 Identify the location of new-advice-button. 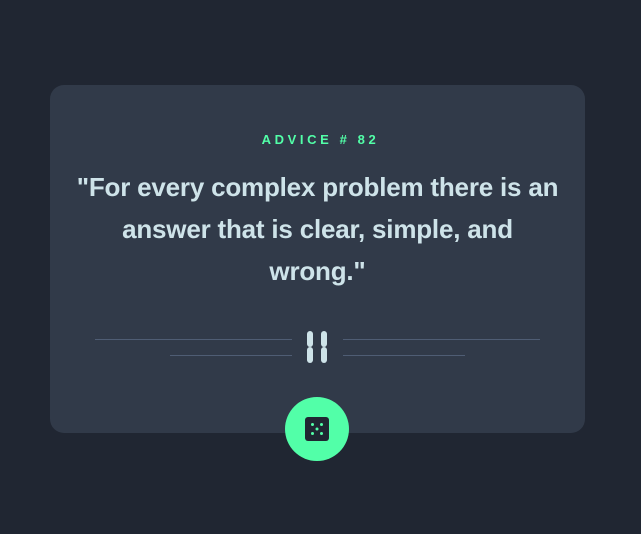
(317, 429).